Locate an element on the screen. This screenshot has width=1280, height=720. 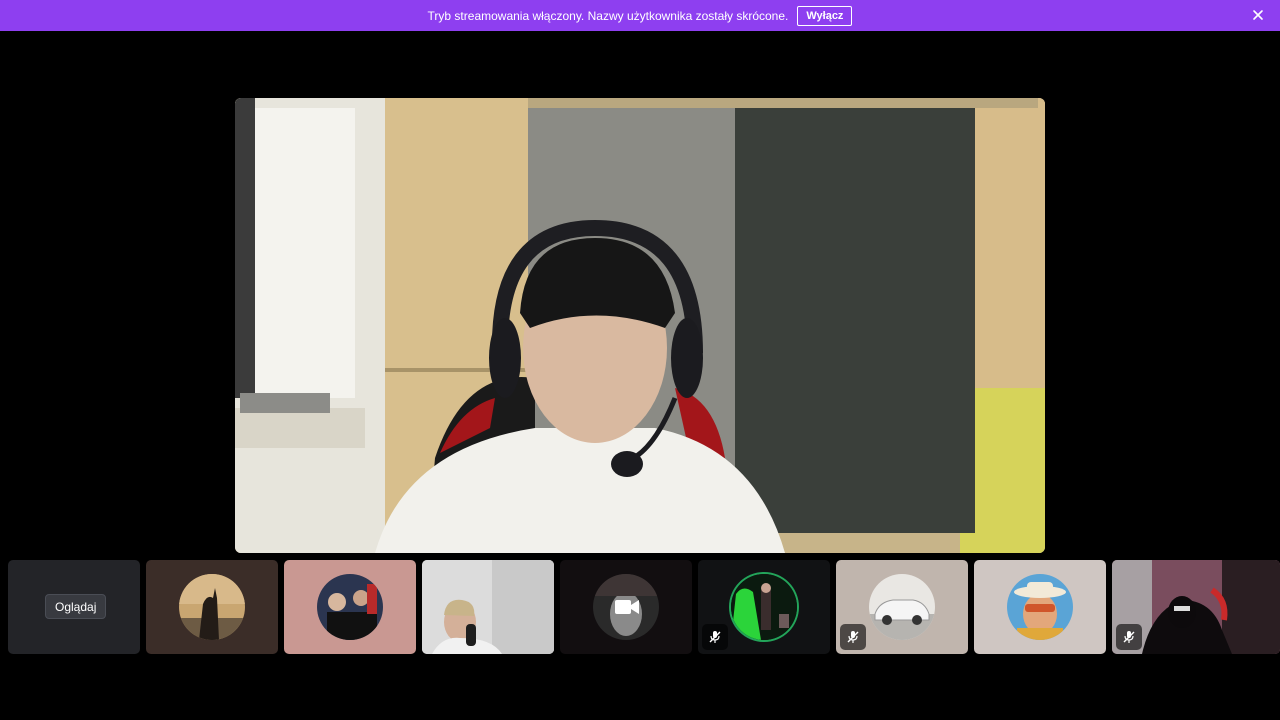
close-icon is located at coordinates (1258, 15).